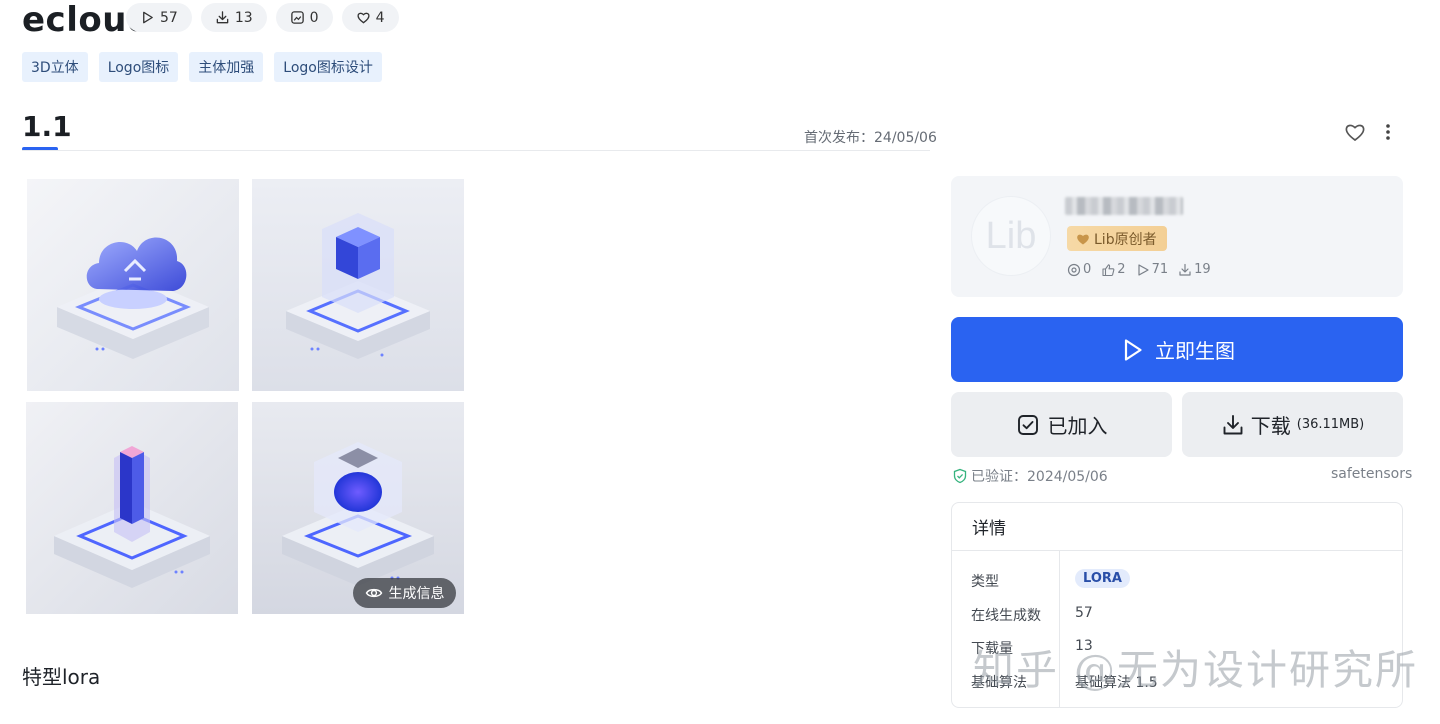  I want to click on tag-list: 3D立体 Logo图标 主体加强 Logo图标设计, so click(202, 67).